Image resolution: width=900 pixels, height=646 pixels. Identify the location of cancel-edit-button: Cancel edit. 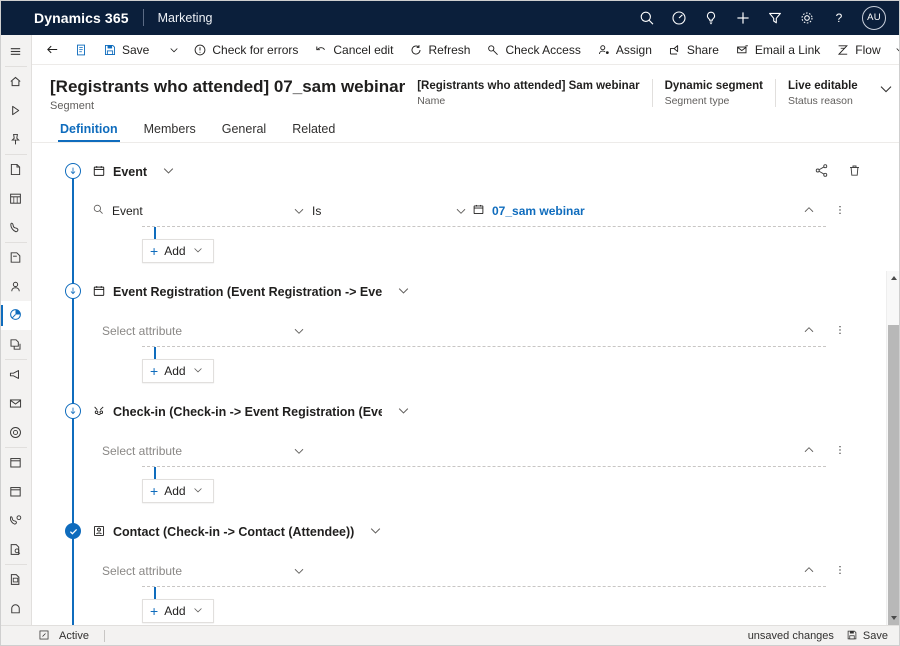
(353, 50).